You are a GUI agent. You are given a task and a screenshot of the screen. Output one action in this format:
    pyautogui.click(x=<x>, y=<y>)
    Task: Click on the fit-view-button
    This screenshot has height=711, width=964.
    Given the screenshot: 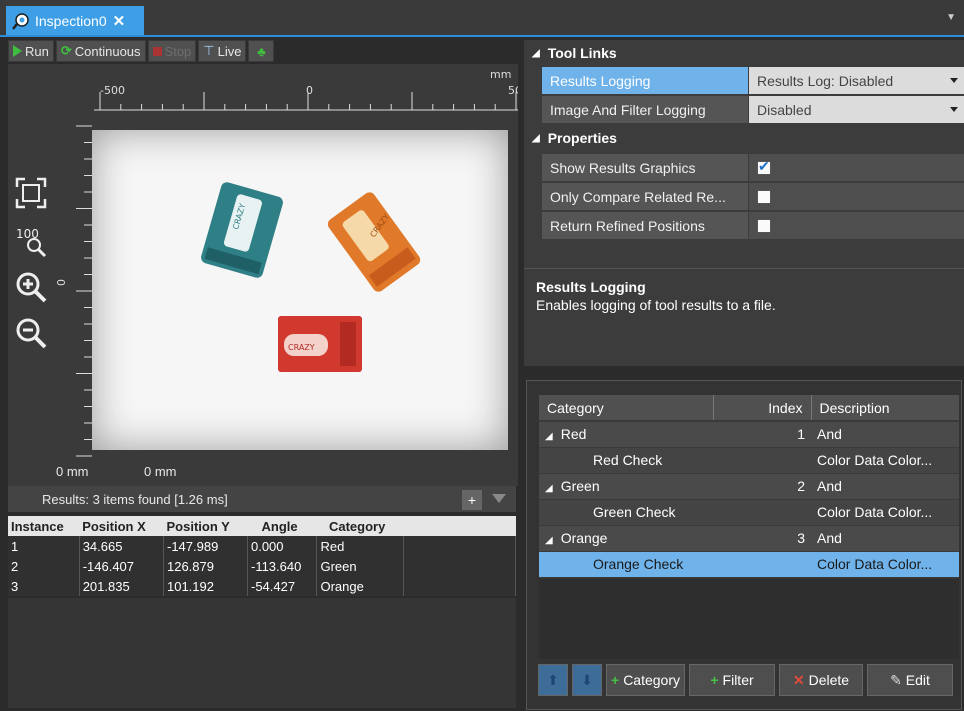 What is the action you would take?
    pyautogui.click(x=31, y=193)
    